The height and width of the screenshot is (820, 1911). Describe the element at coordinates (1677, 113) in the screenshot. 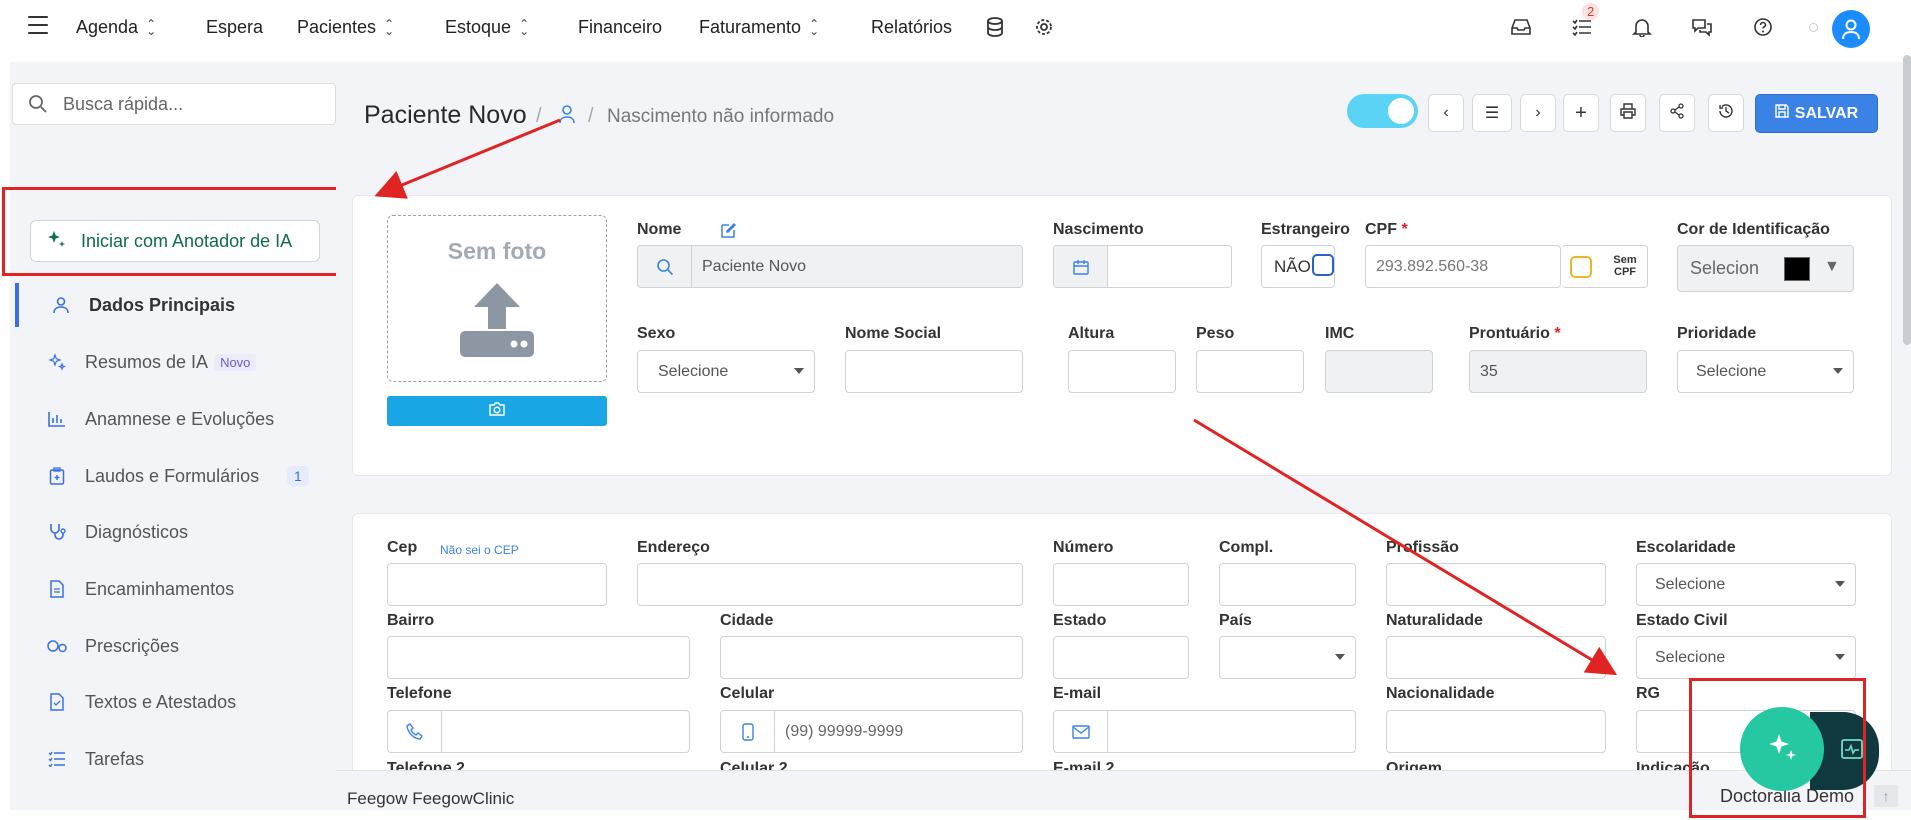

I see `share-button` at that location.